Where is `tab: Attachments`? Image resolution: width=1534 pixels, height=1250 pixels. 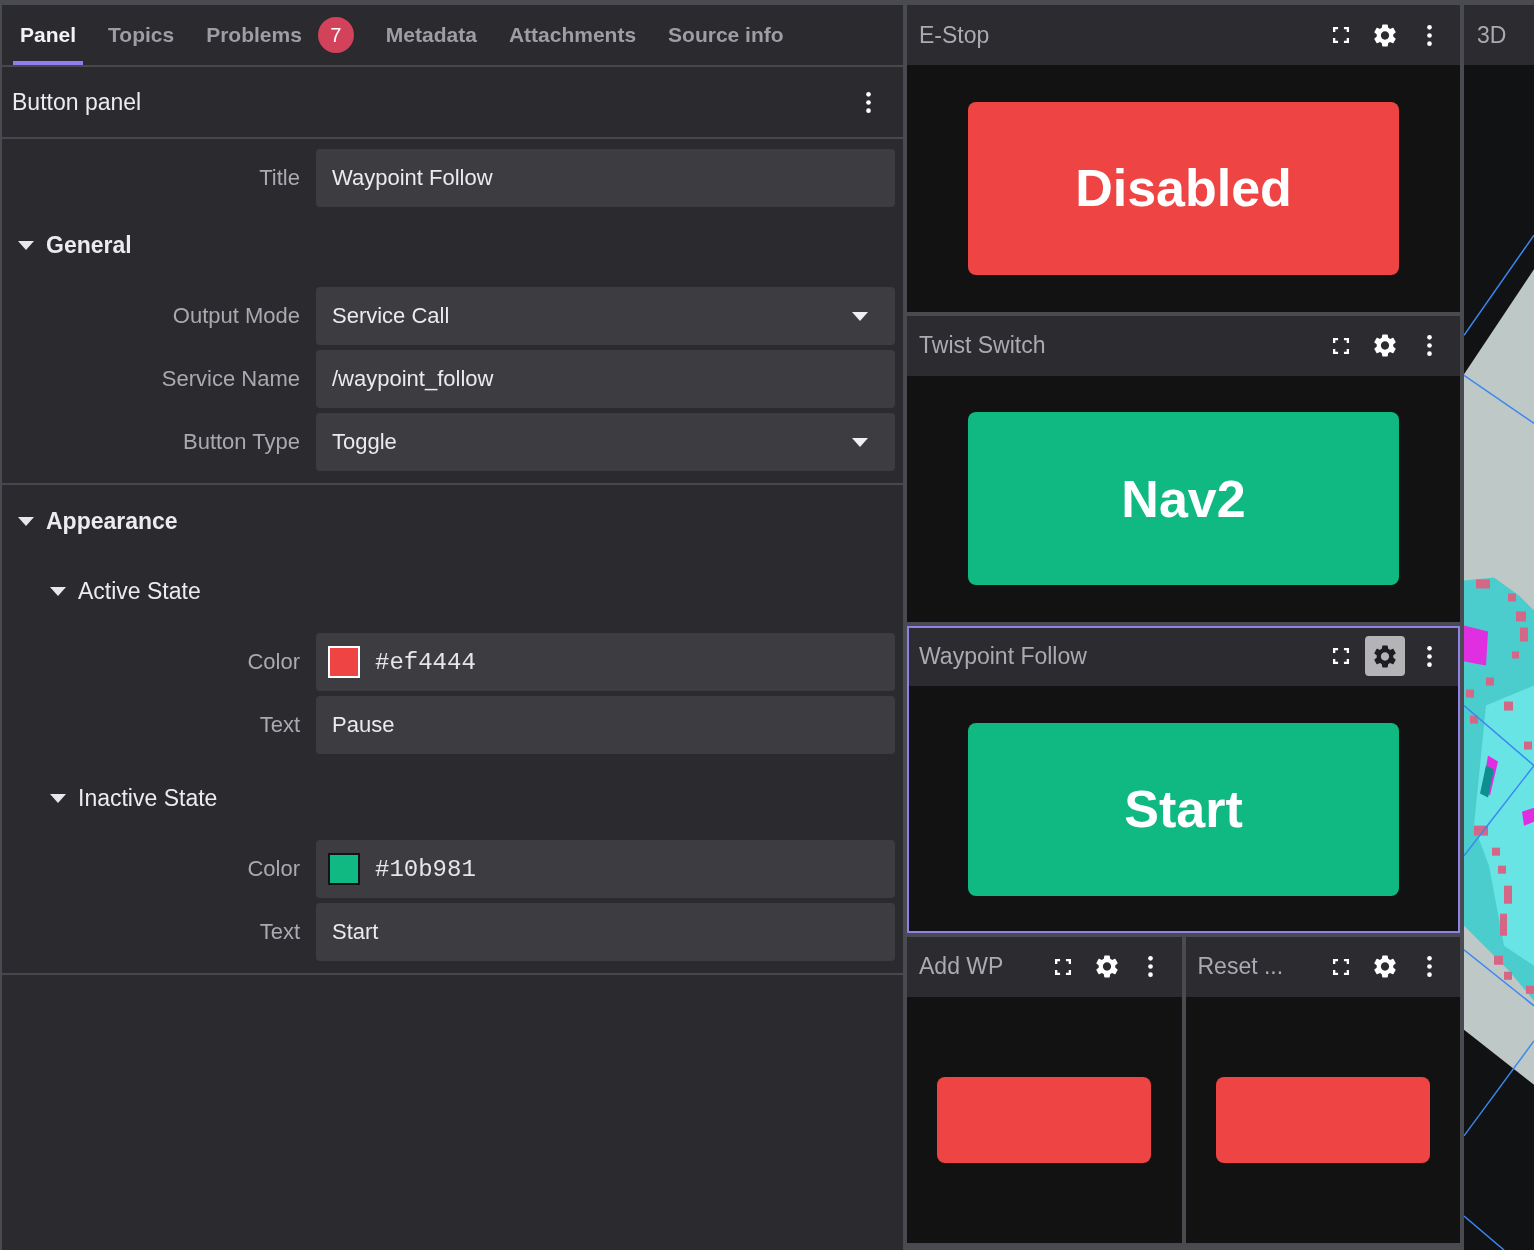
tab: Attachments is located at coordinates (572, 35).